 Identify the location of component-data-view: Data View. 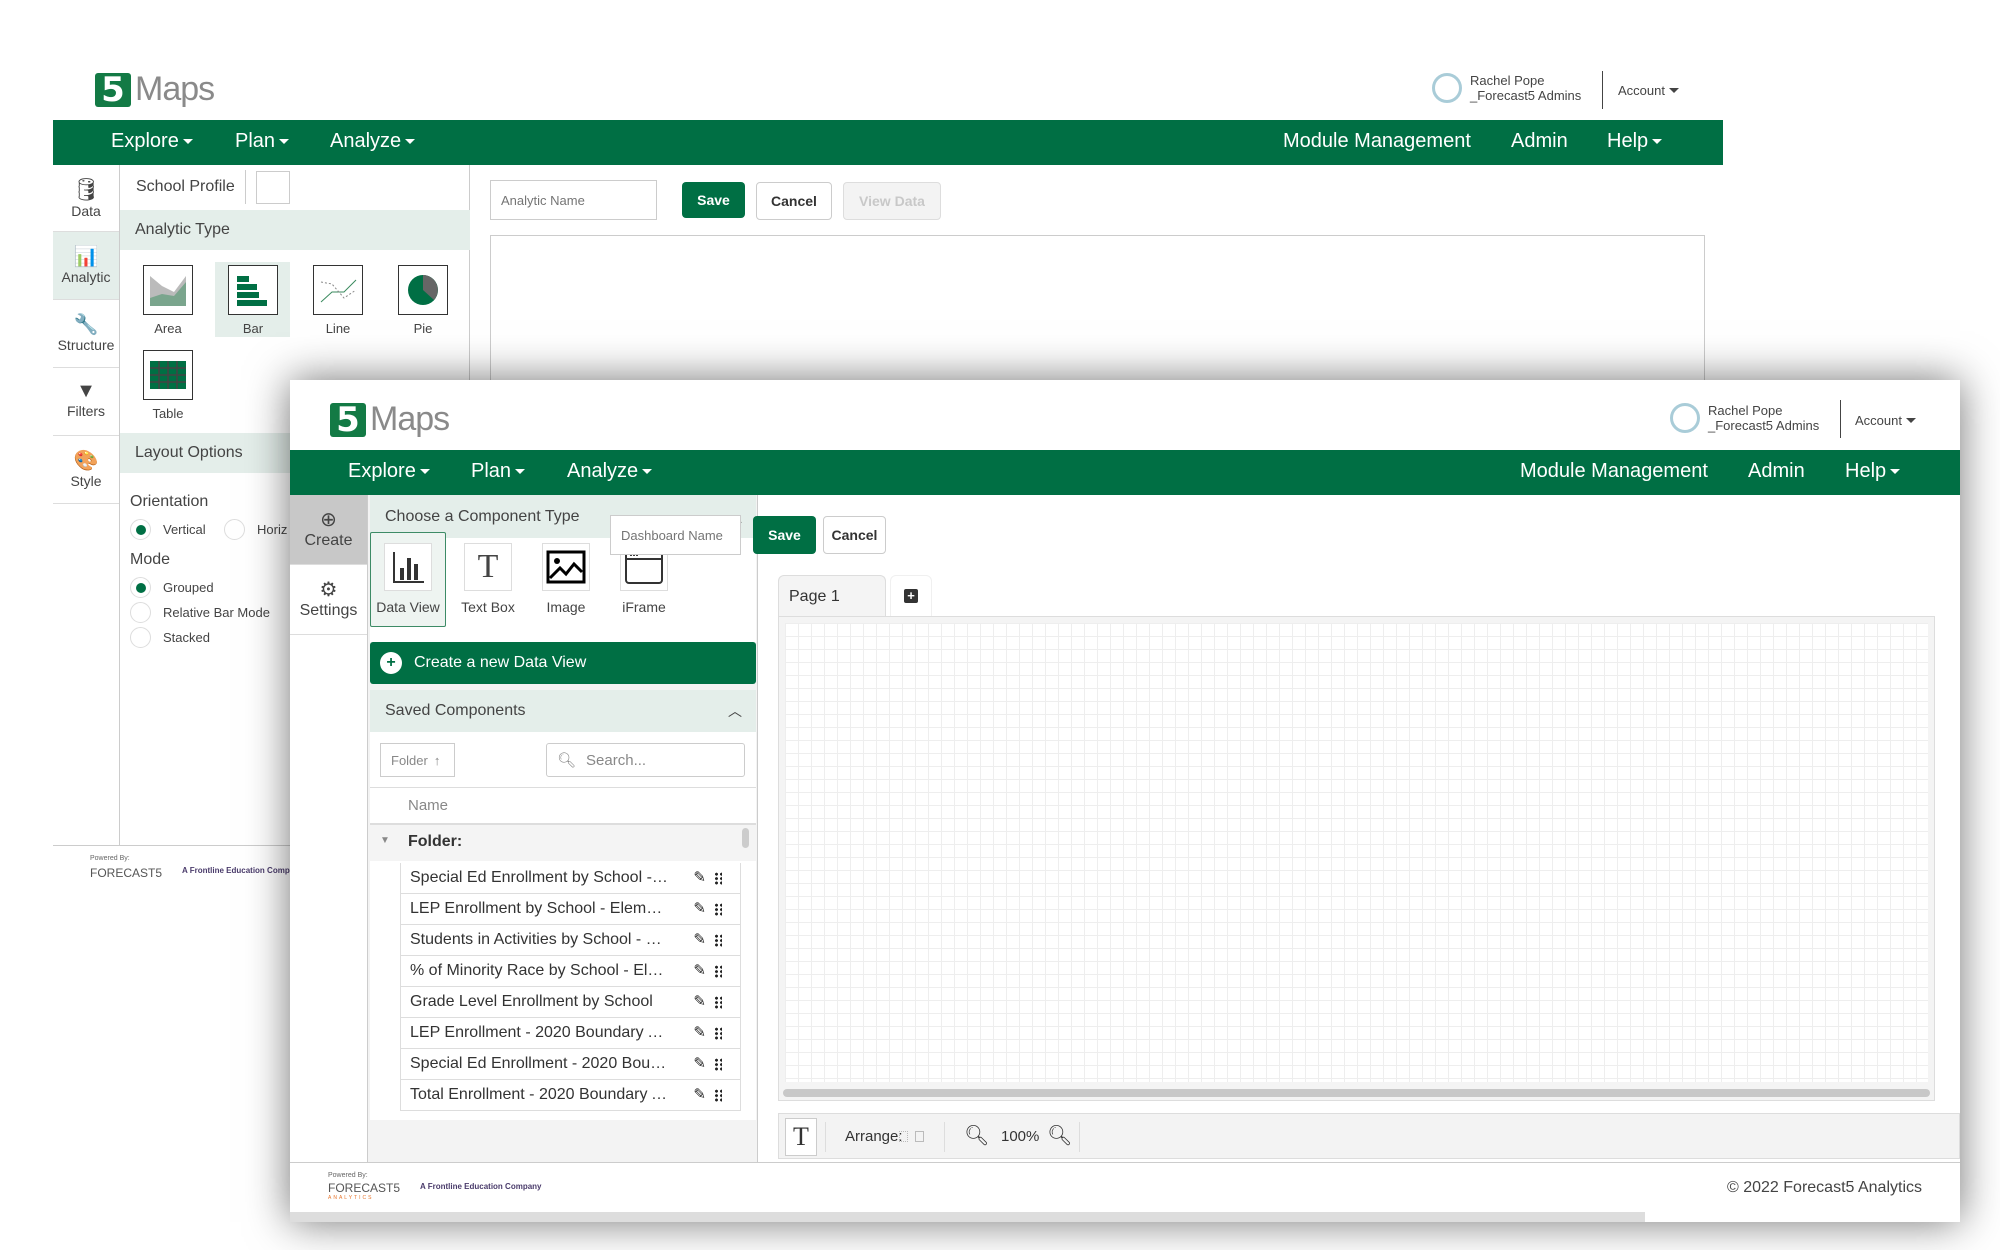
(408, 579).